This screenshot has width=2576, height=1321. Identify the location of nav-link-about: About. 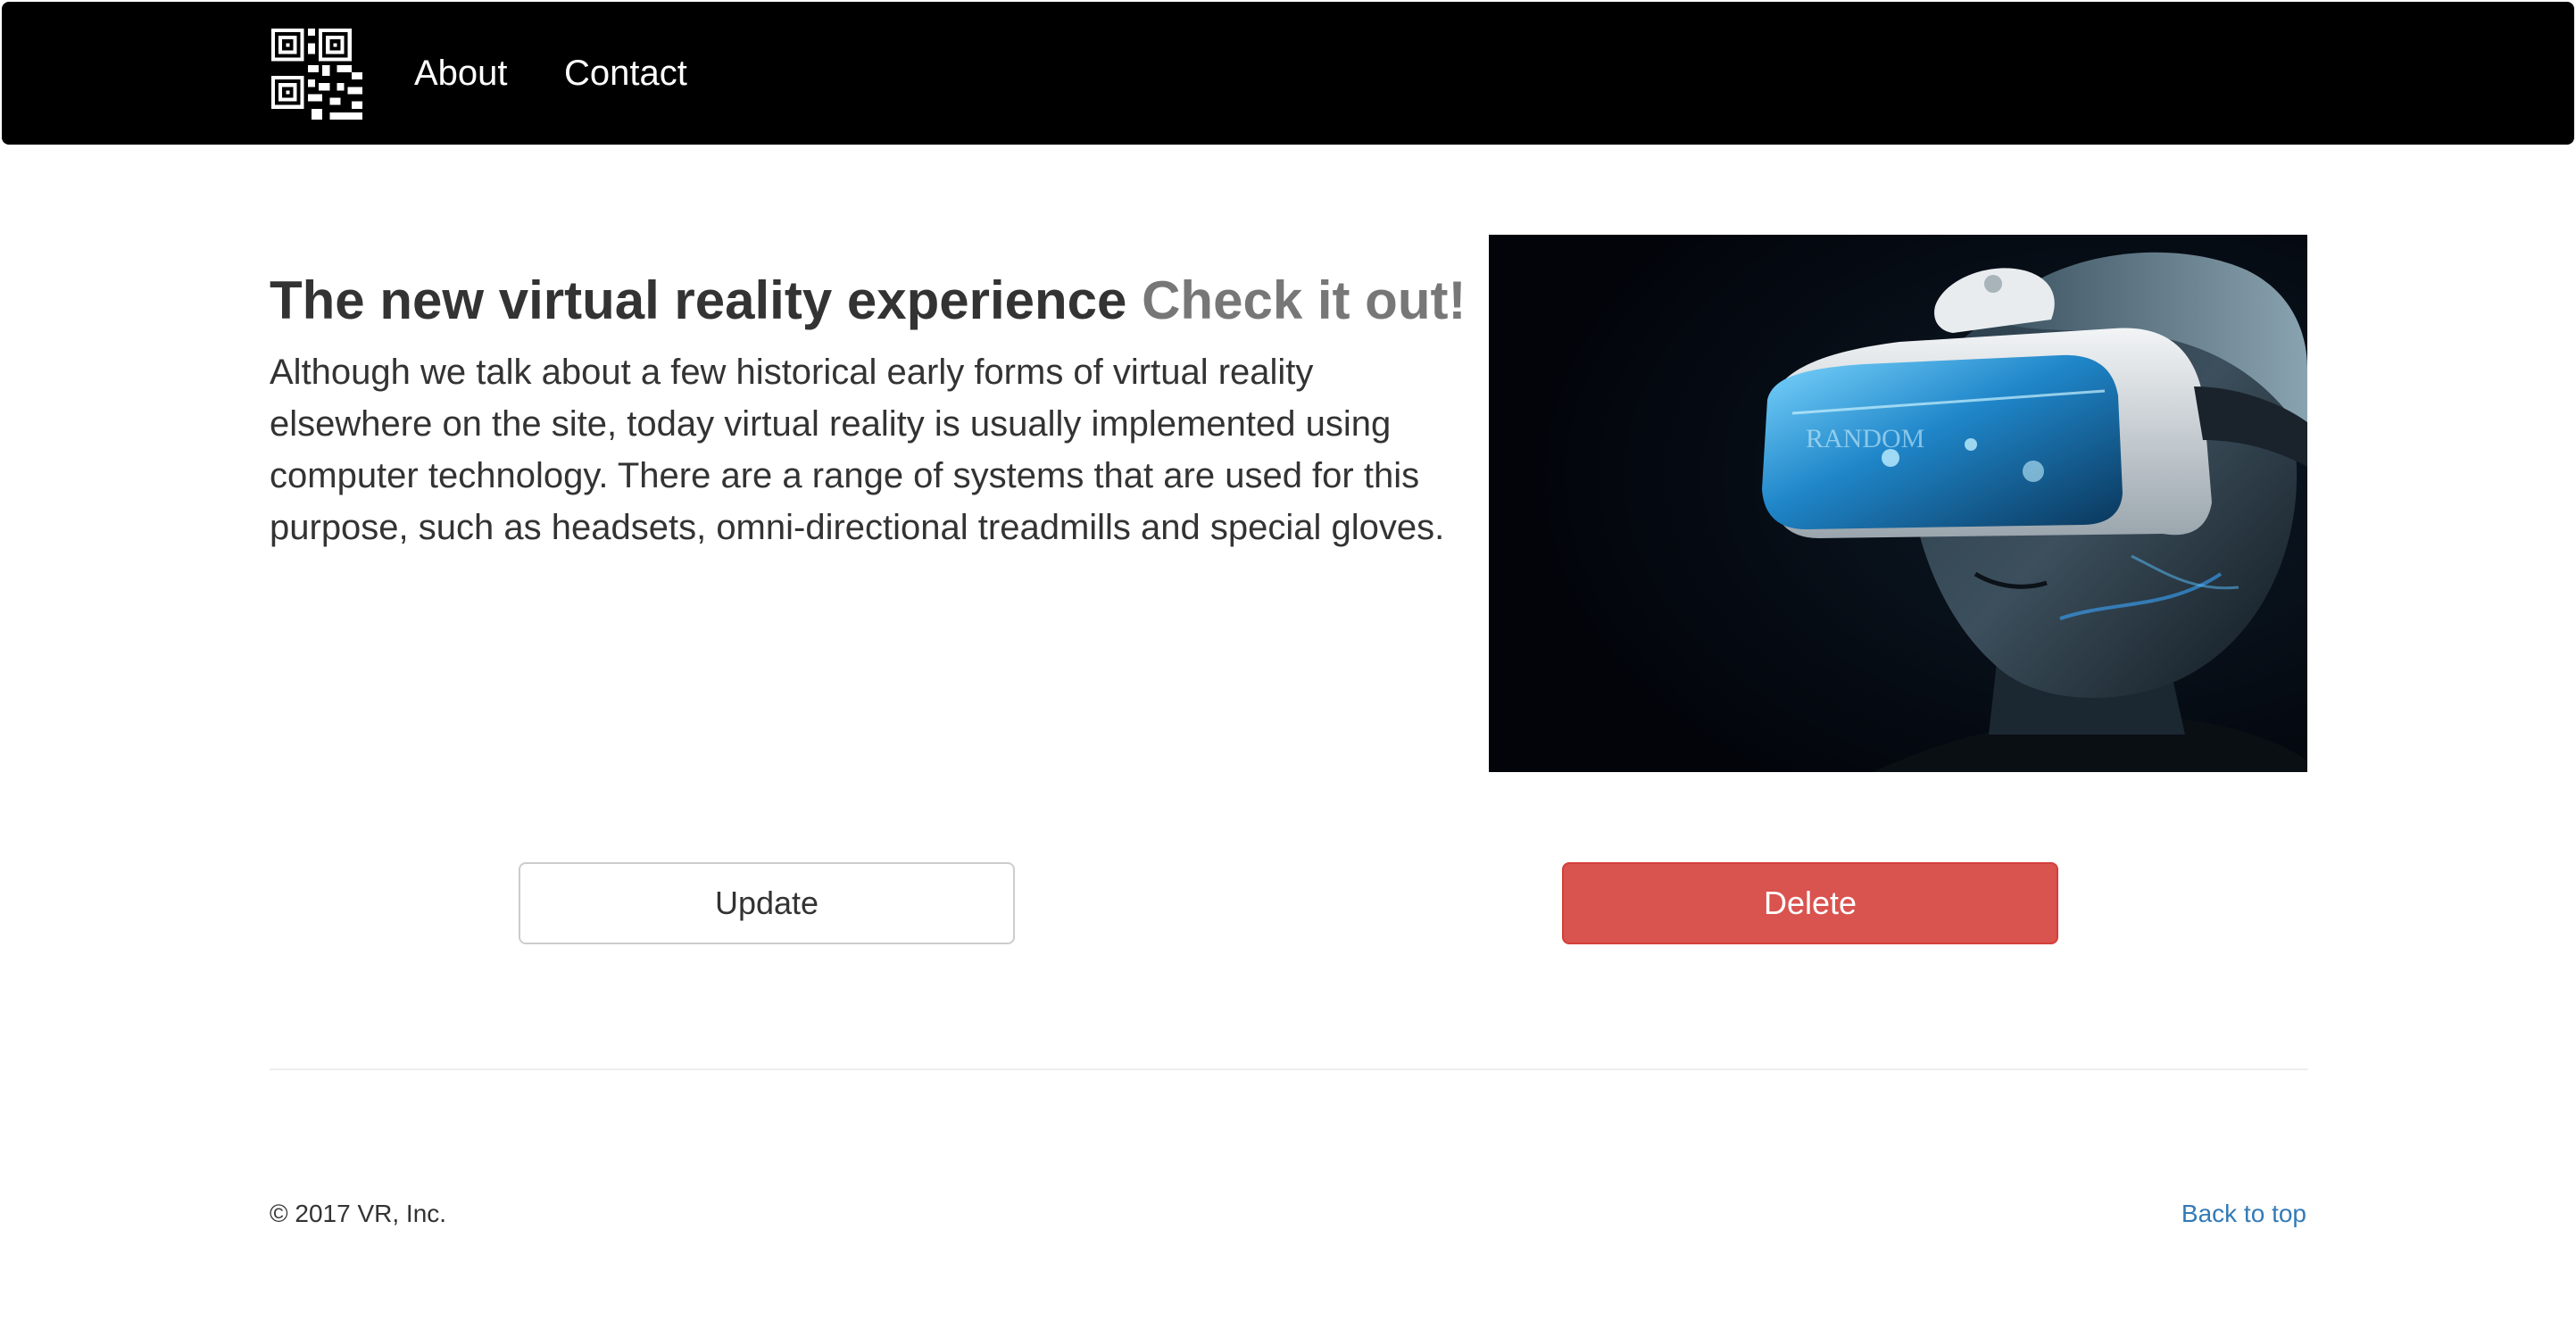
(461, 73).